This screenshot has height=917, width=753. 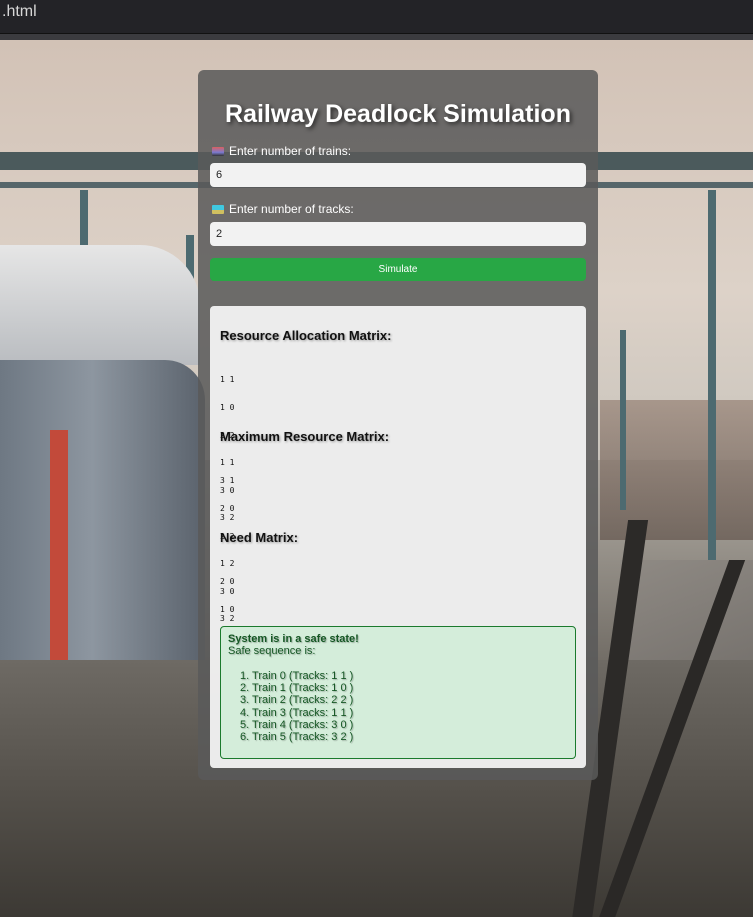 I want to click on maximum-matrix-title: Maximum Resource Matrix:, so click(x=305, y=436).